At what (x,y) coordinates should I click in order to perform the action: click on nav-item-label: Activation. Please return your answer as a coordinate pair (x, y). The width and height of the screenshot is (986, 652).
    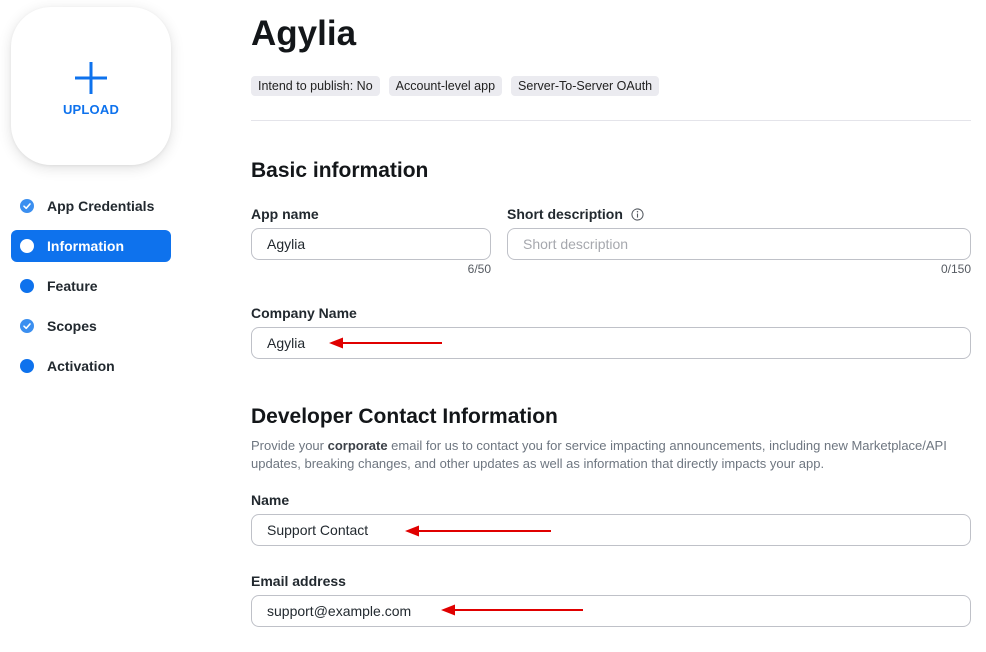
    Looking at the image, I should click on (81, 366).